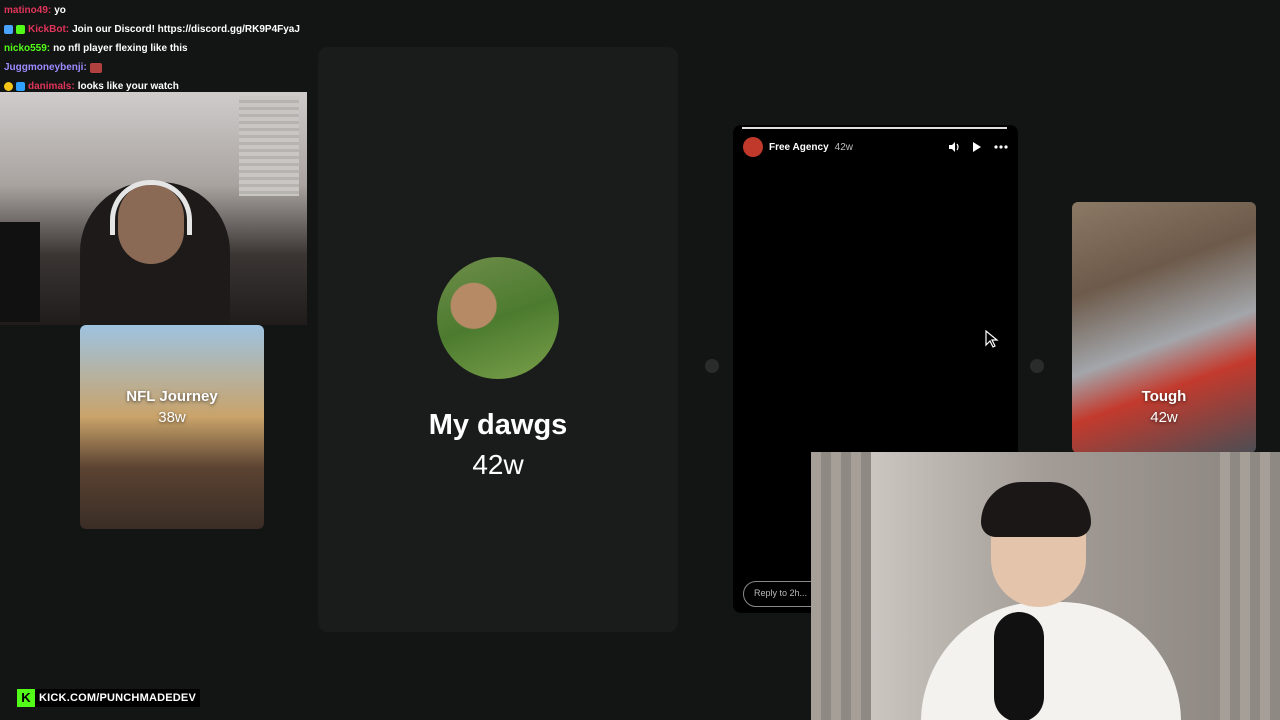  What do you see at coordinates (20, 272) in the screenshot?
I see `desk-equipment` at bounding box center [20, 272].